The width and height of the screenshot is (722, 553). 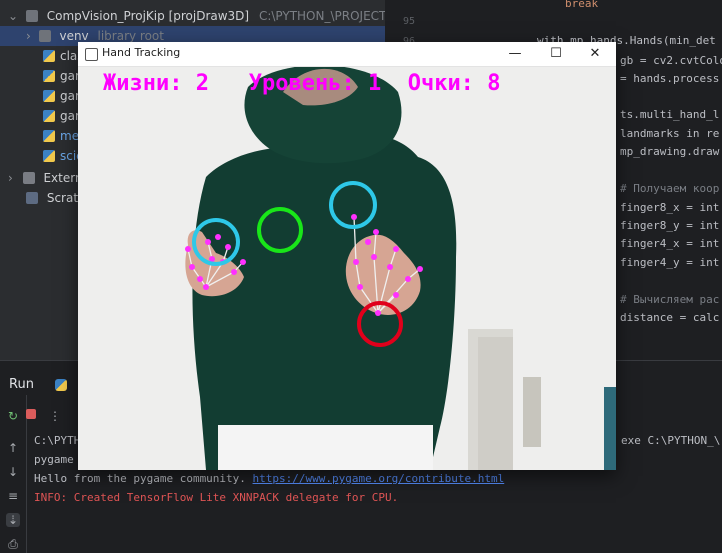 What do you see at coordinates (13, 16) in the screenshot?
I see `chevron-down-icon: ⌄` at bounding box center [13, 16].